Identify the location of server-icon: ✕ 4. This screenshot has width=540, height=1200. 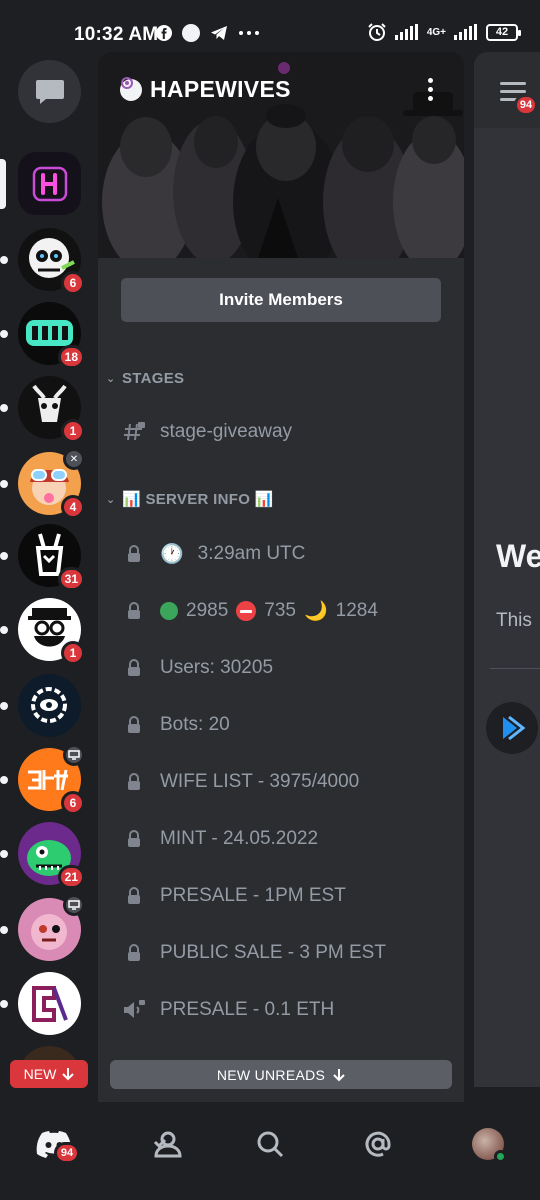
(42, 483).